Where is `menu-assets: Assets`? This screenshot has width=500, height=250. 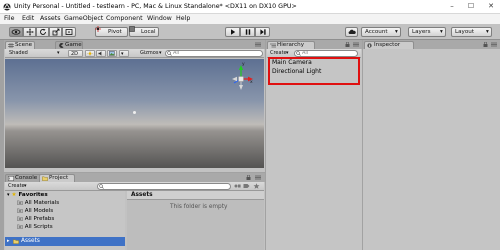
menu-assets: Assets is located at coordinates (50, 18).